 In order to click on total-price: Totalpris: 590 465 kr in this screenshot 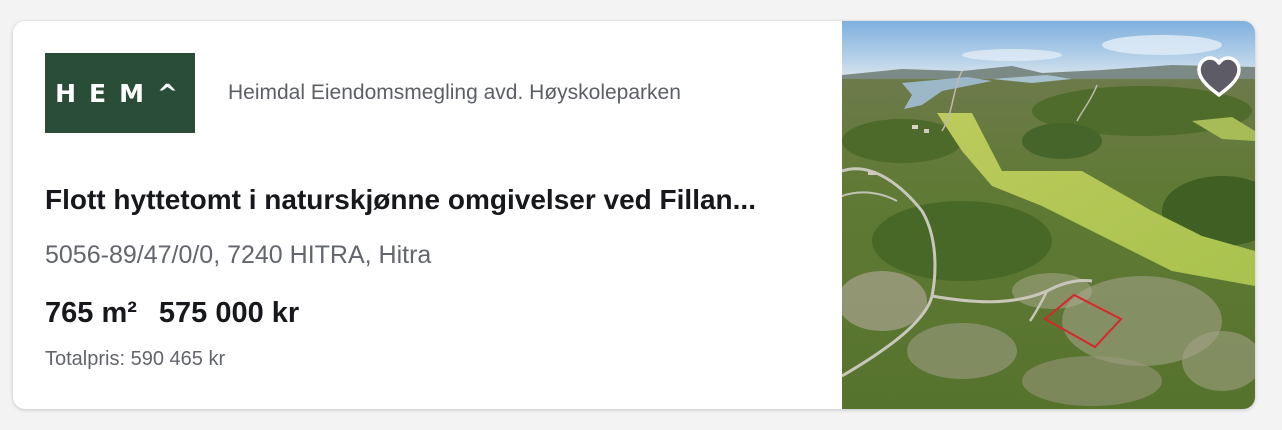, I will do `click(135, 359)`.